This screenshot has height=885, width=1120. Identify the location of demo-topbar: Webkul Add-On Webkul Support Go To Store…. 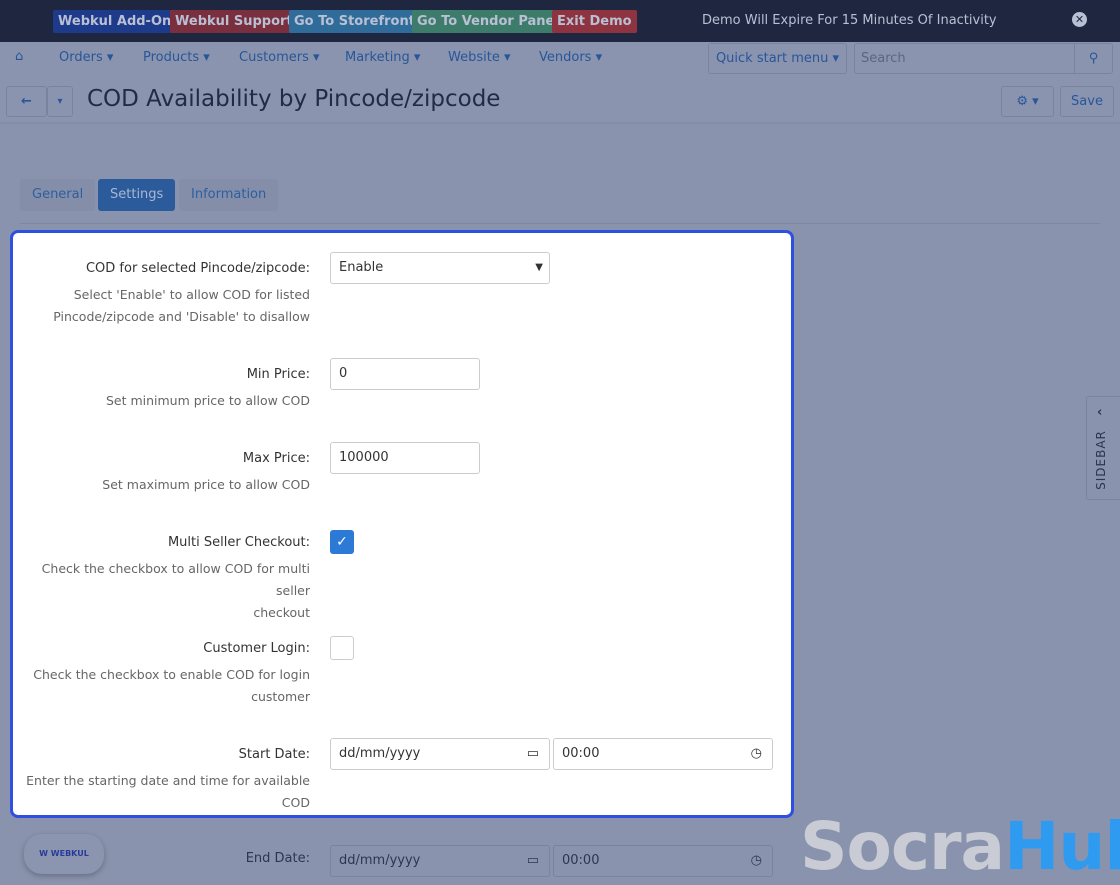
(560, 21).